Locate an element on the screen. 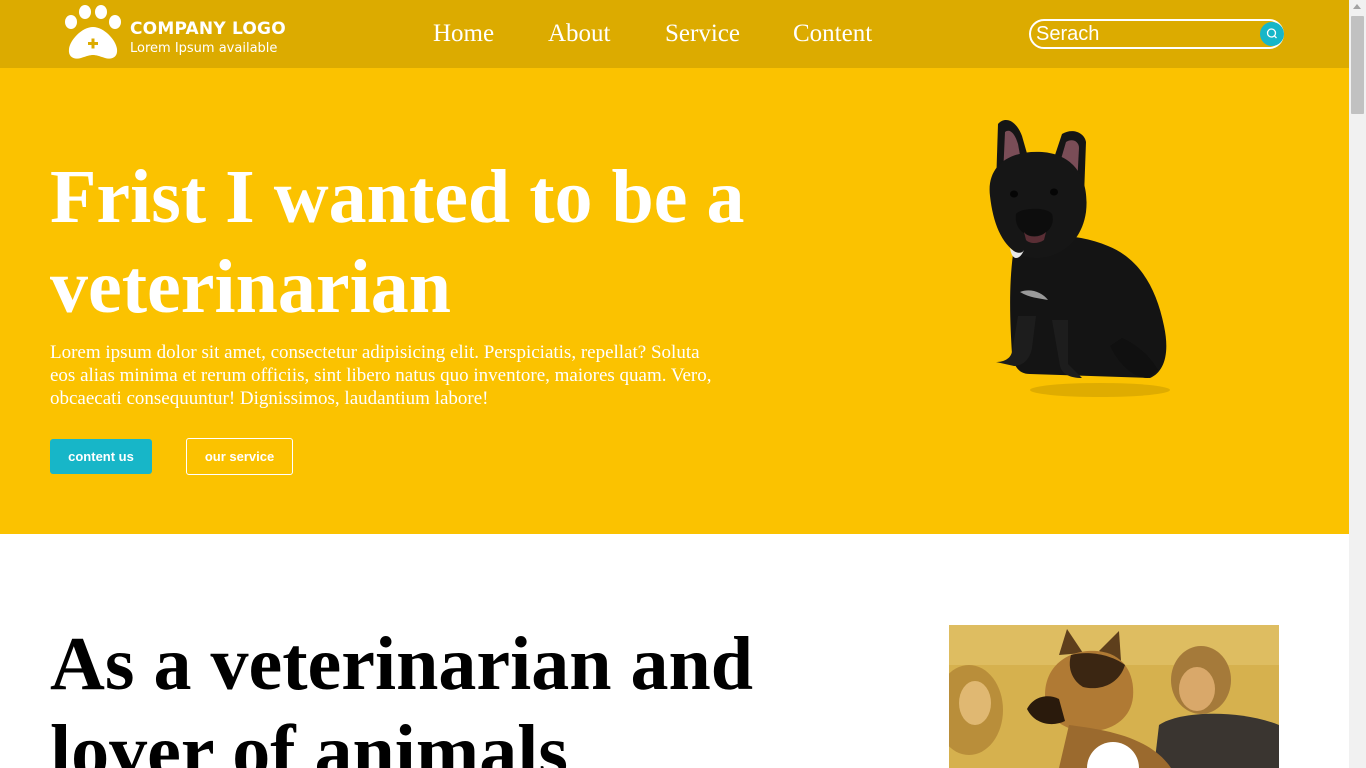 The width and height of the screenshot is (1366, 768). search-button is located at coordinates (1272, 34).